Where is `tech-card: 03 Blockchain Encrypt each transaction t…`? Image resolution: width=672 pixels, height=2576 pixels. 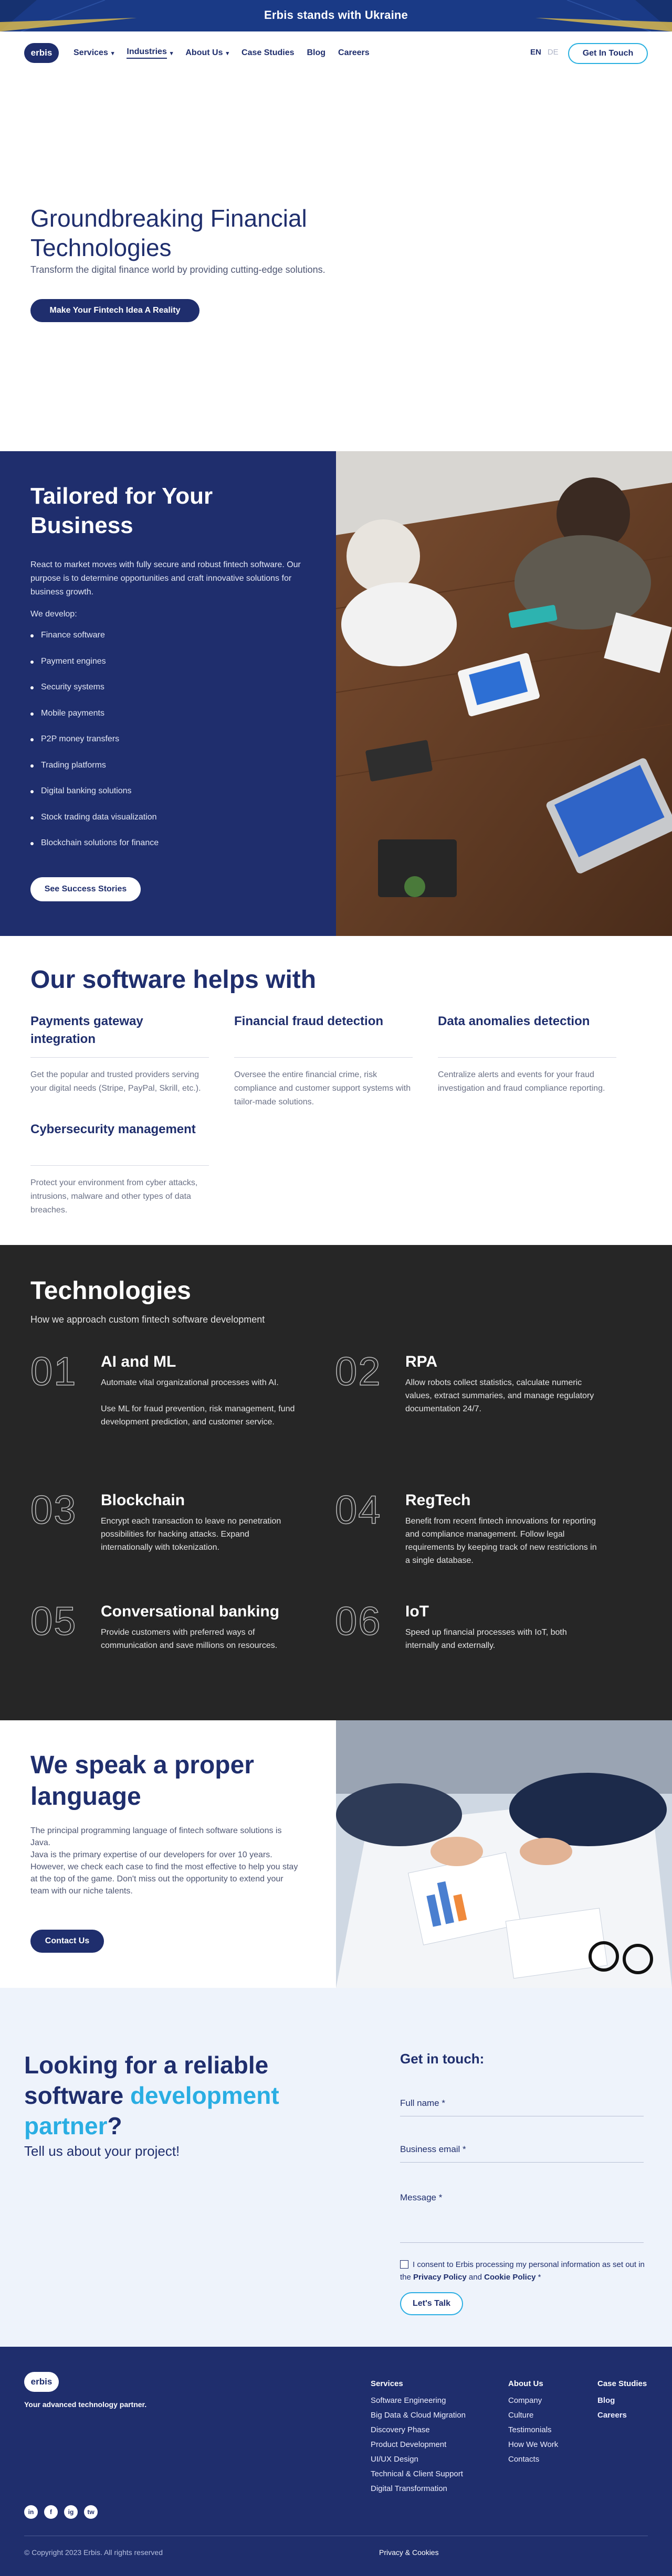 tech-card: 03 Blockchain Encrypt each transaction t… is located at coordinates (166, 1534).